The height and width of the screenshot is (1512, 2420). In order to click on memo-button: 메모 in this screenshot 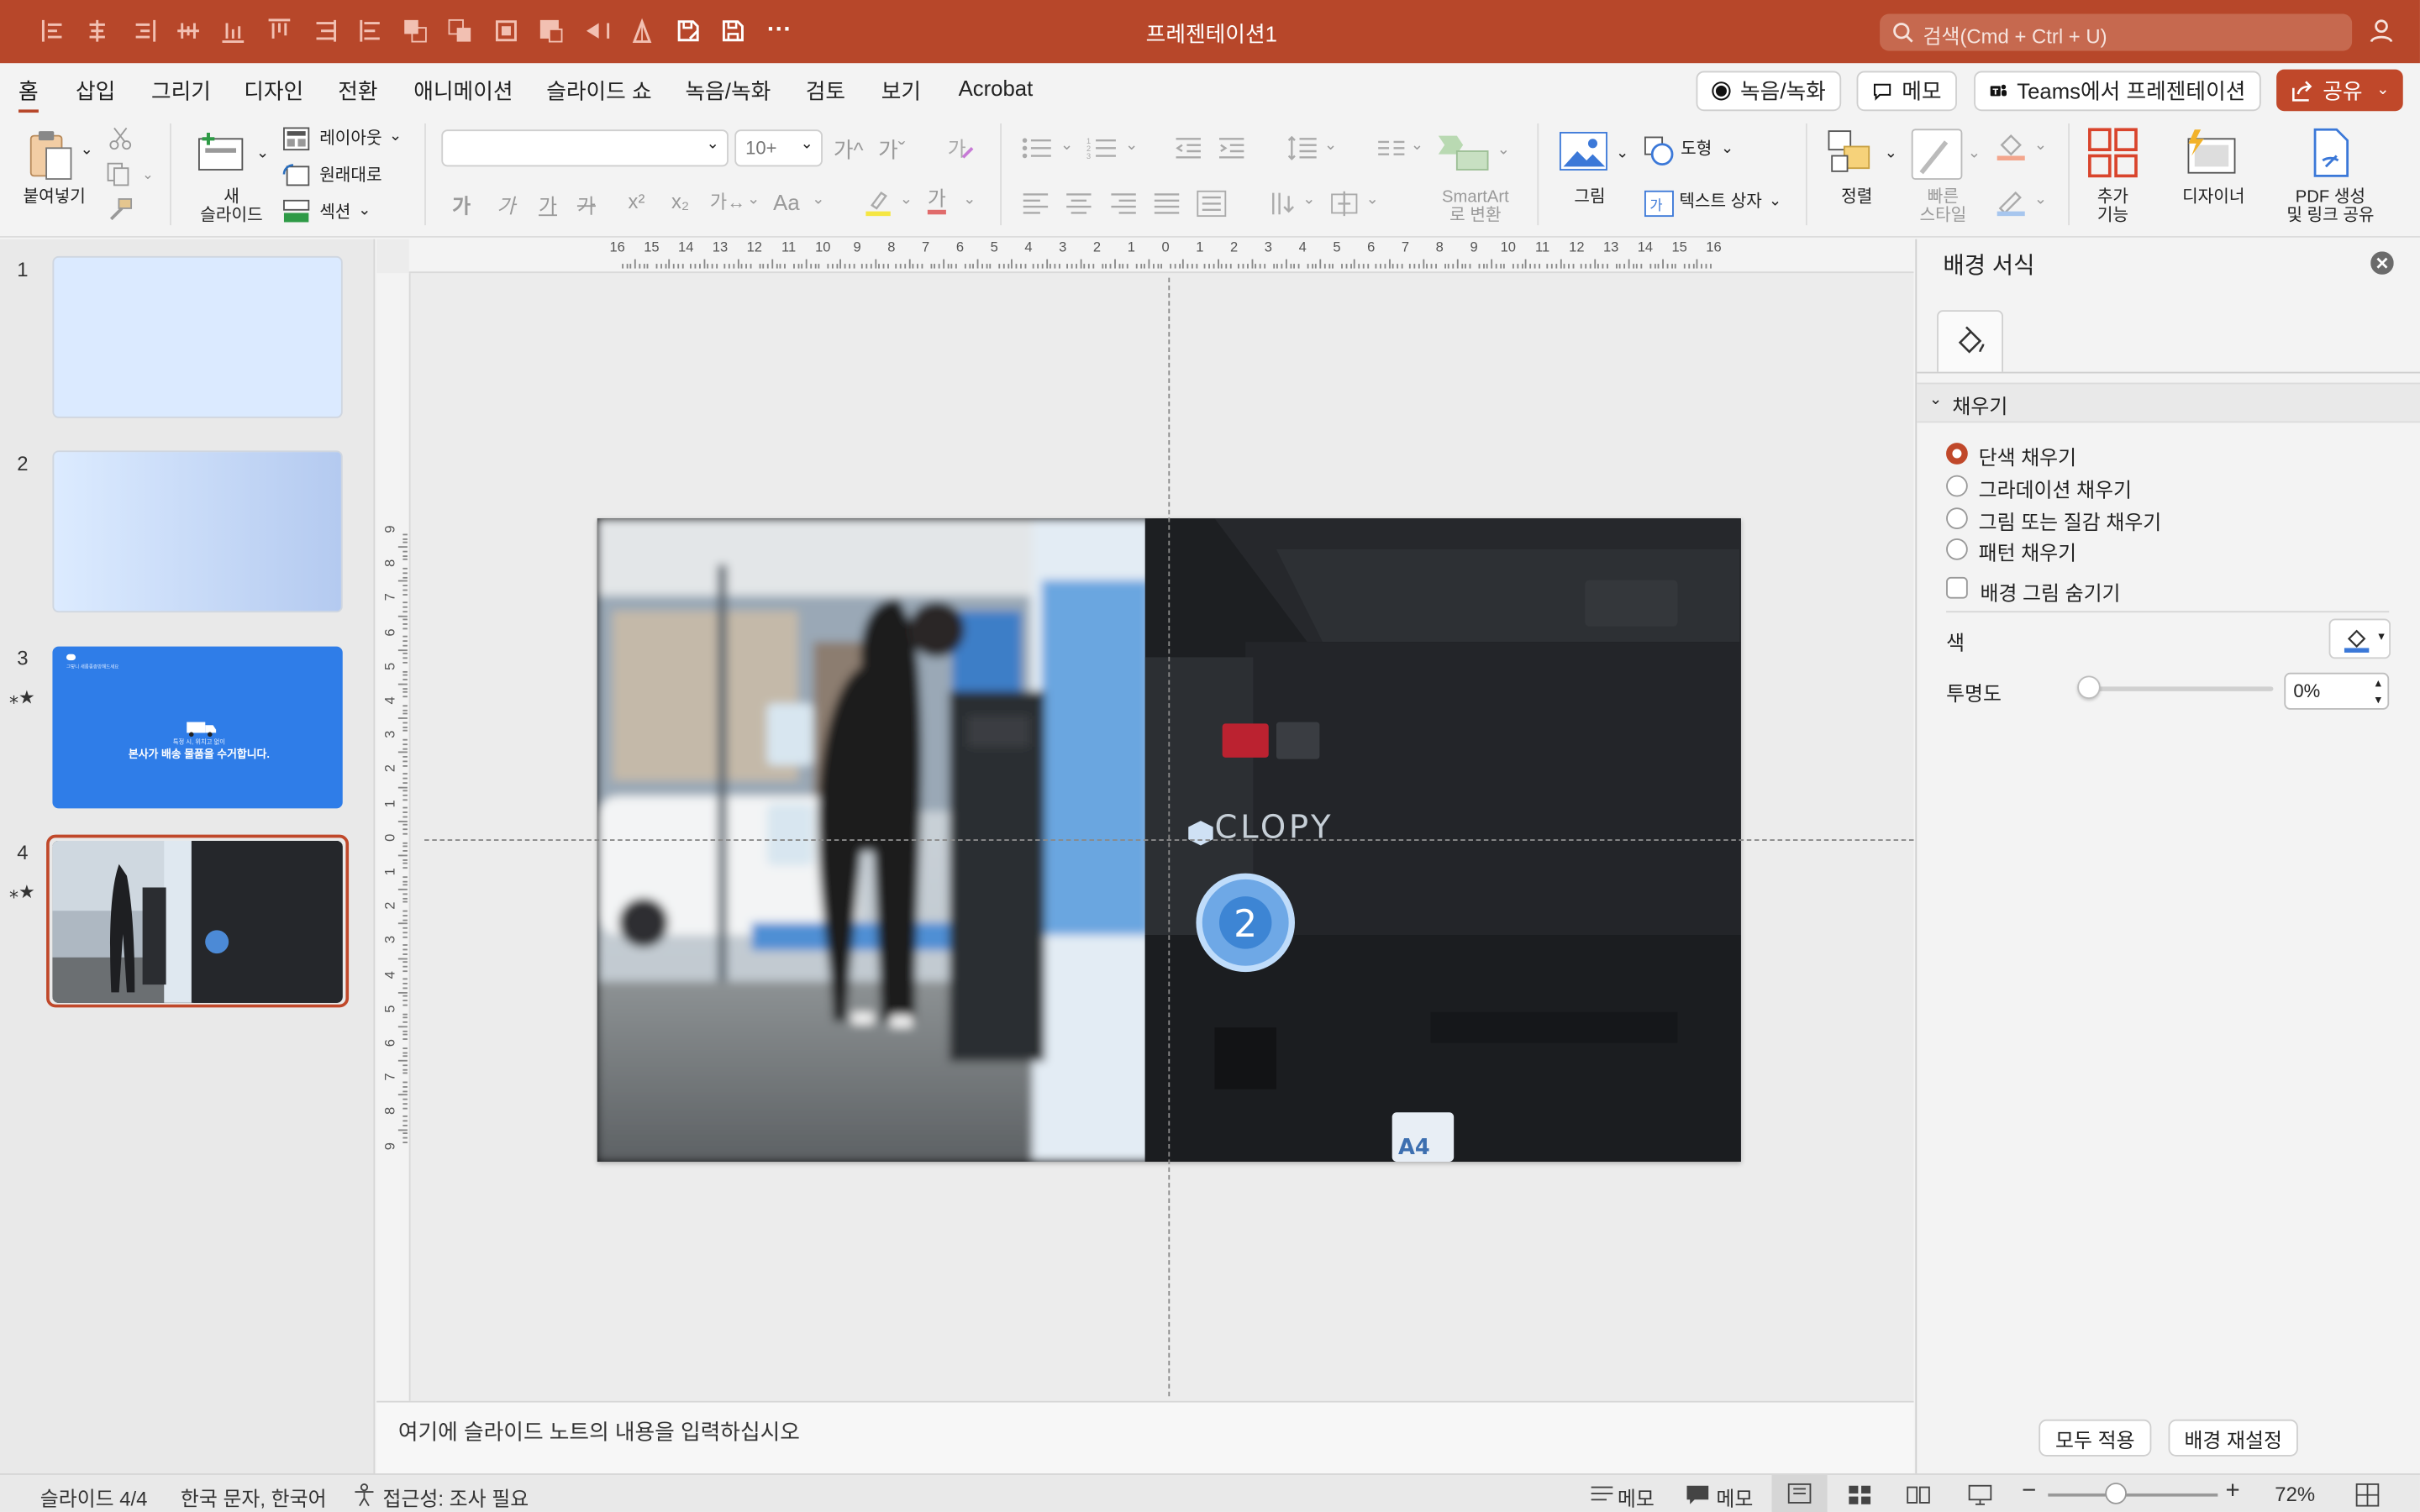, I will do `click(1907, 91)`.